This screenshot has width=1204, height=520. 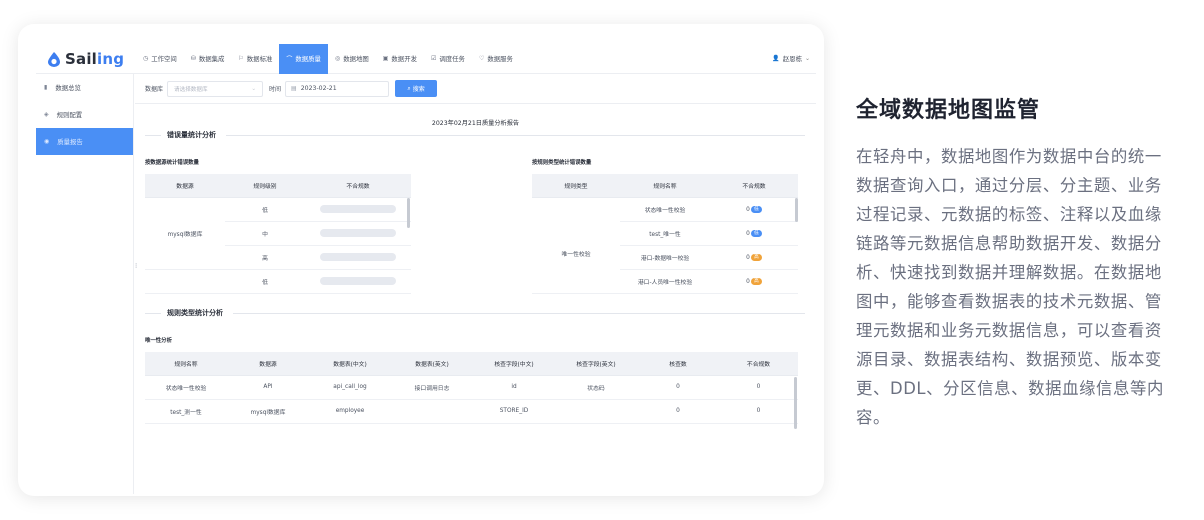 I want to click on table-row: 状态唯一性校验 API api_call_log 接口调用日志 id 状态码 0 0, so click(x=471, y=387).